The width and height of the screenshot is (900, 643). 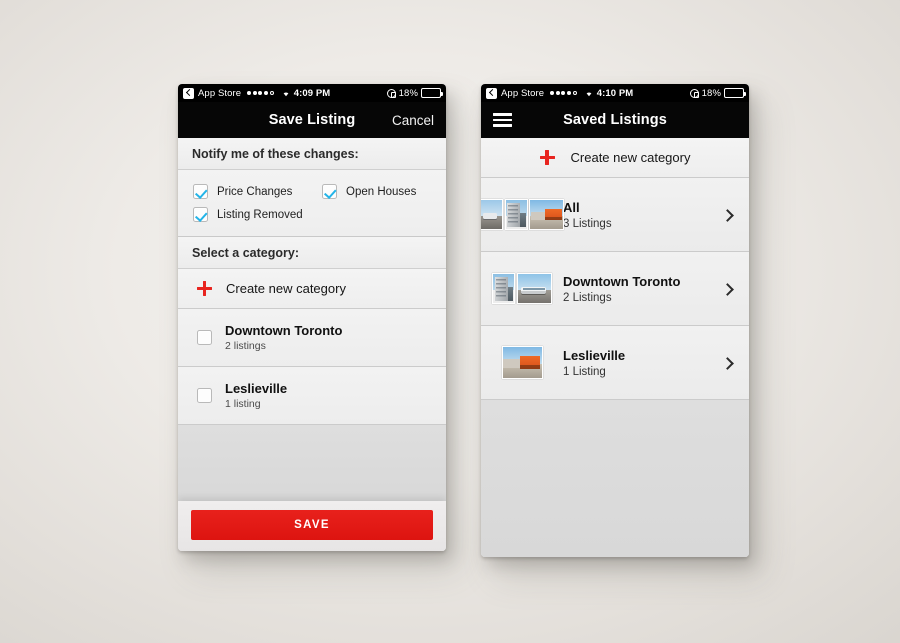 I want to click on category-title: Leslieville, so click(x=256, y=388).